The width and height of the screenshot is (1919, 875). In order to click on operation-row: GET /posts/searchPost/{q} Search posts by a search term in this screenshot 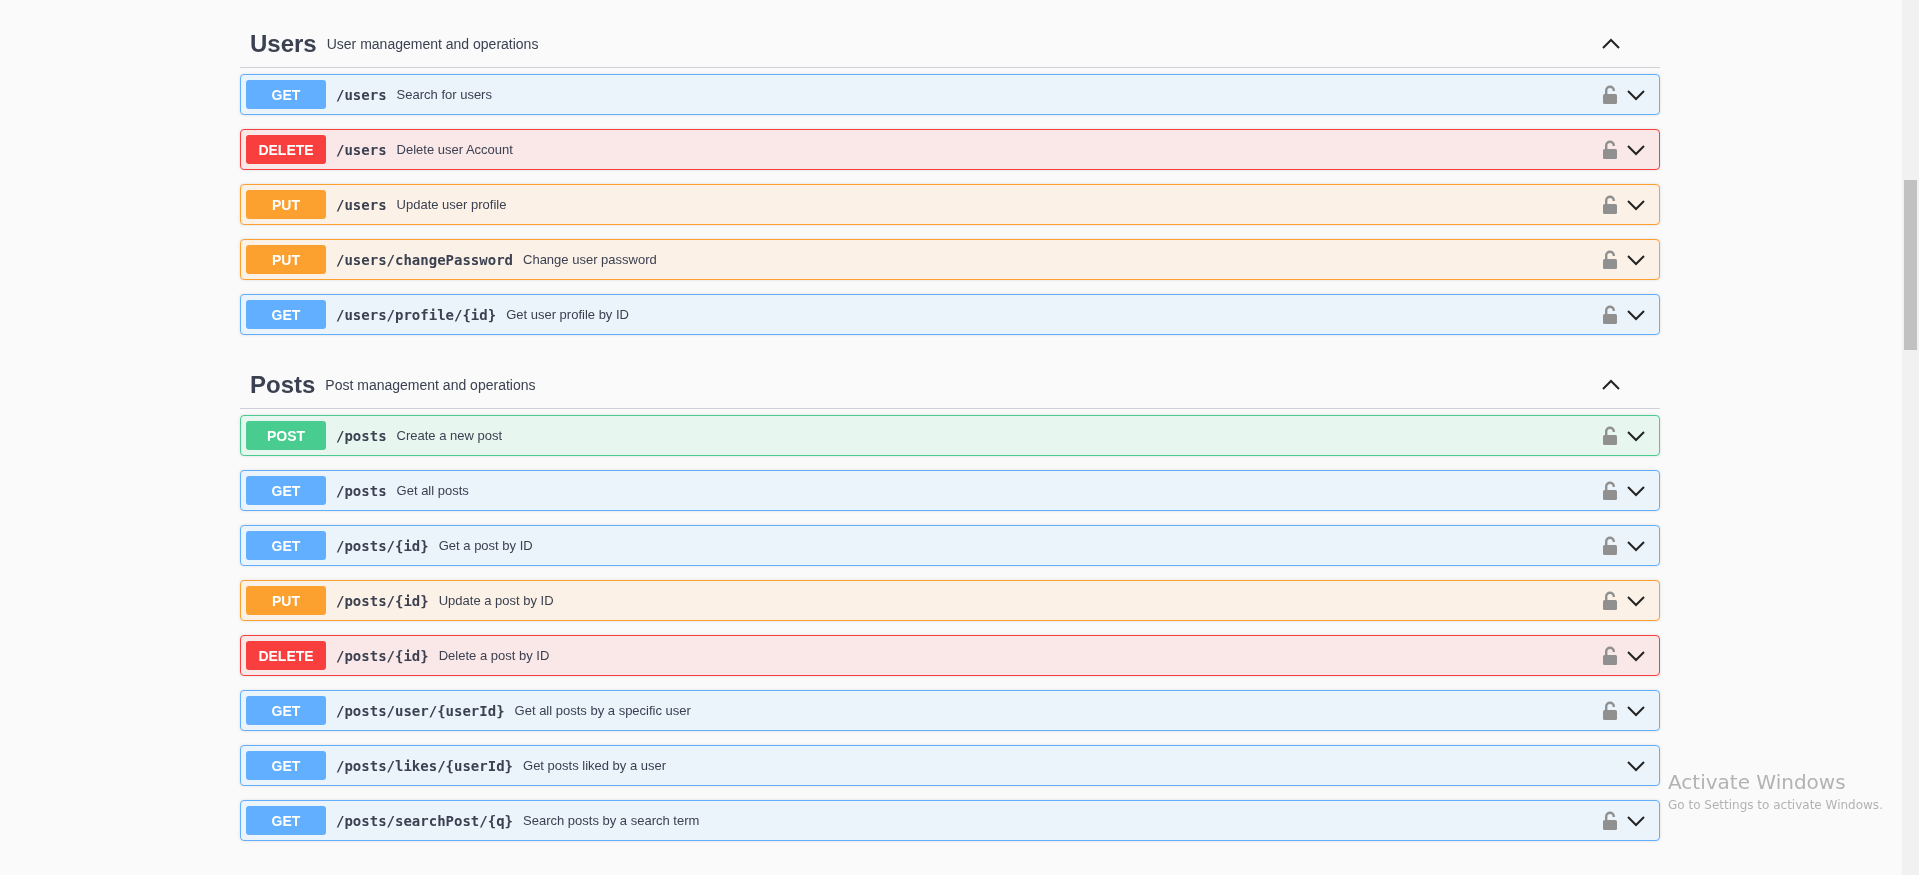, I will do `click(950, 820)`.